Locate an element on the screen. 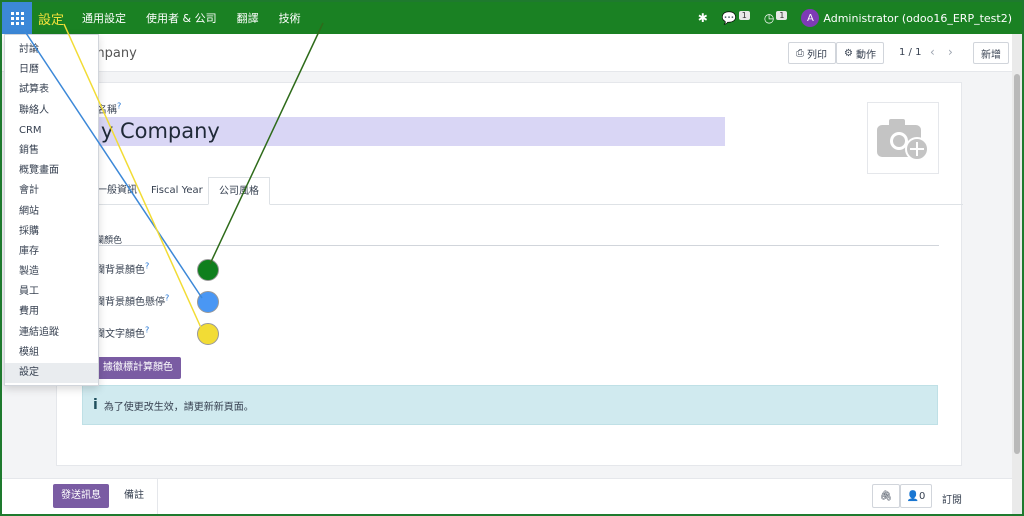 The image size is (1024, 516). color-row-text: 欄背景顏色懸停 is located at coordinates (130, 302).